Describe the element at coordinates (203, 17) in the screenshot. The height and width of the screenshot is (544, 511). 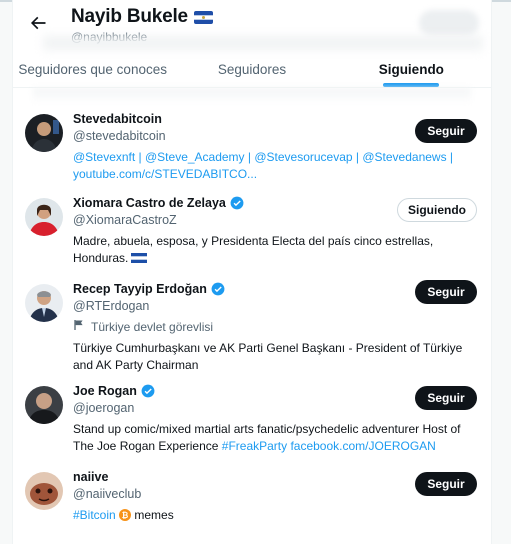
I see `el-salvador-flag-icon` at that location.